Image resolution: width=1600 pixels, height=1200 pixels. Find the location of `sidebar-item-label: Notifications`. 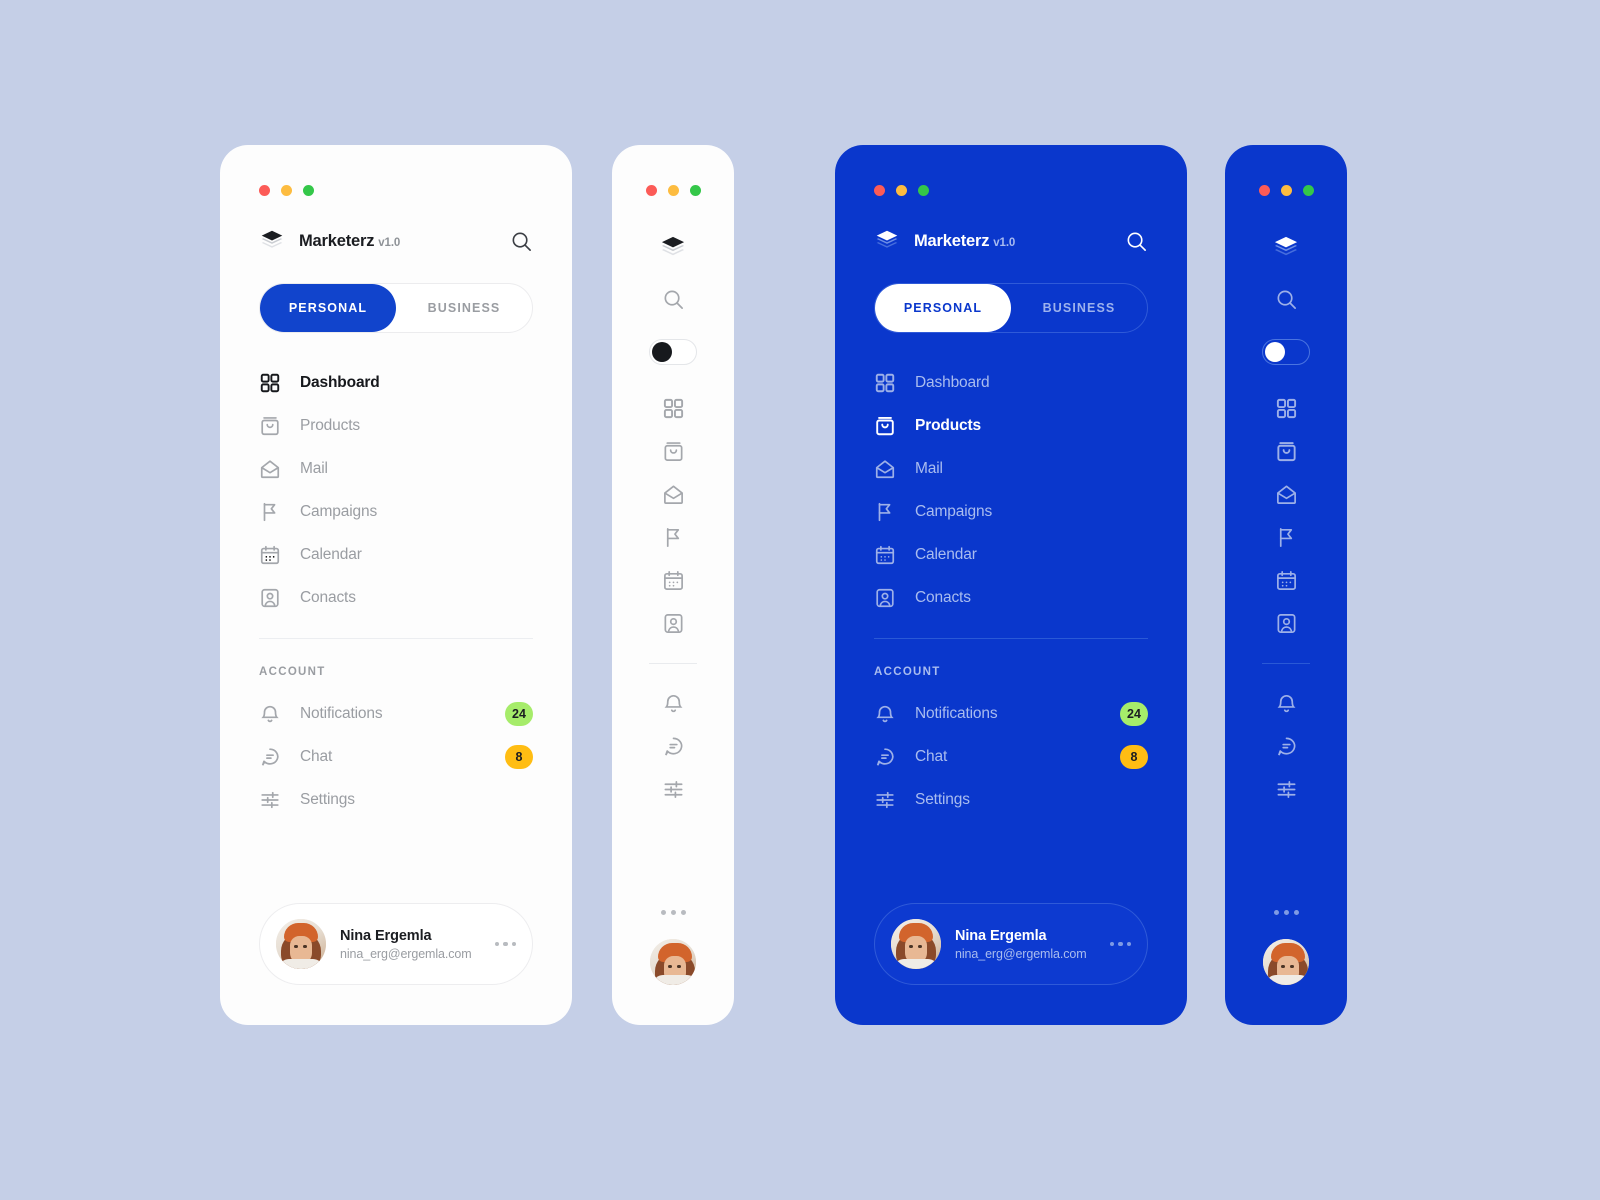

sidebar-item-label: Notifications is located at coordinates (956, 713).